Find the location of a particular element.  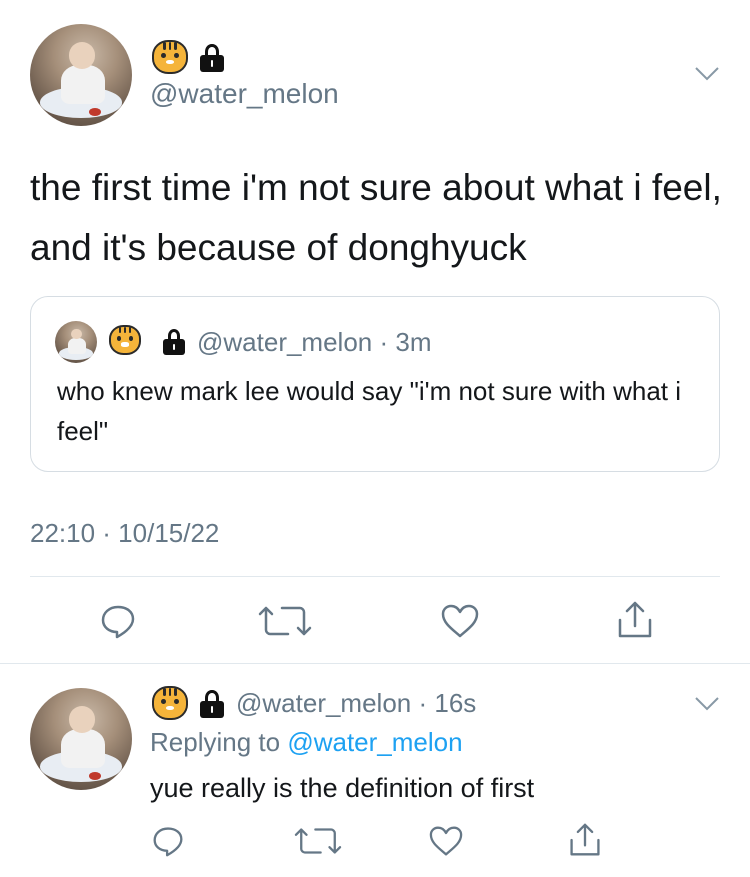

replying-to-link: @water_melon is located at coordinates (374, 742).